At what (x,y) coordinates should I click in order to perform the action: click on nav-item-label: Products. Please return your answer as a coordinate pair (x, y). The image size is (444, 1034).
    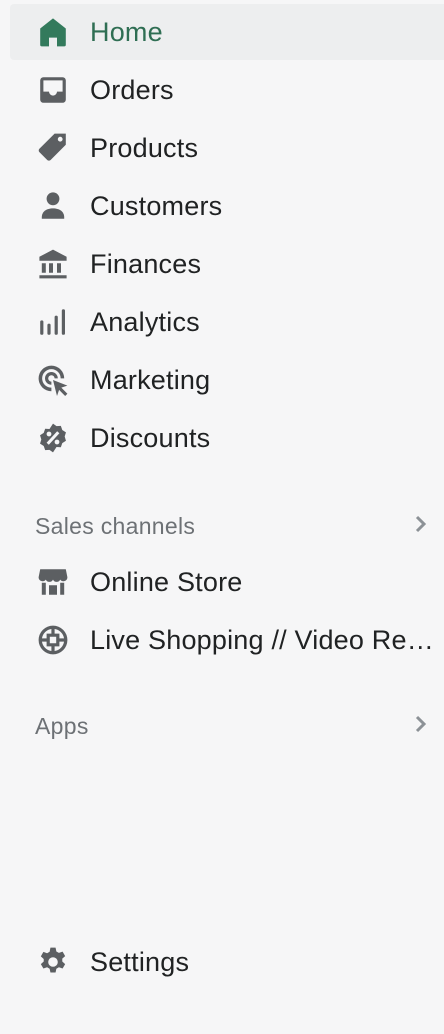
    Looking at the image, I should click on (144, 147).